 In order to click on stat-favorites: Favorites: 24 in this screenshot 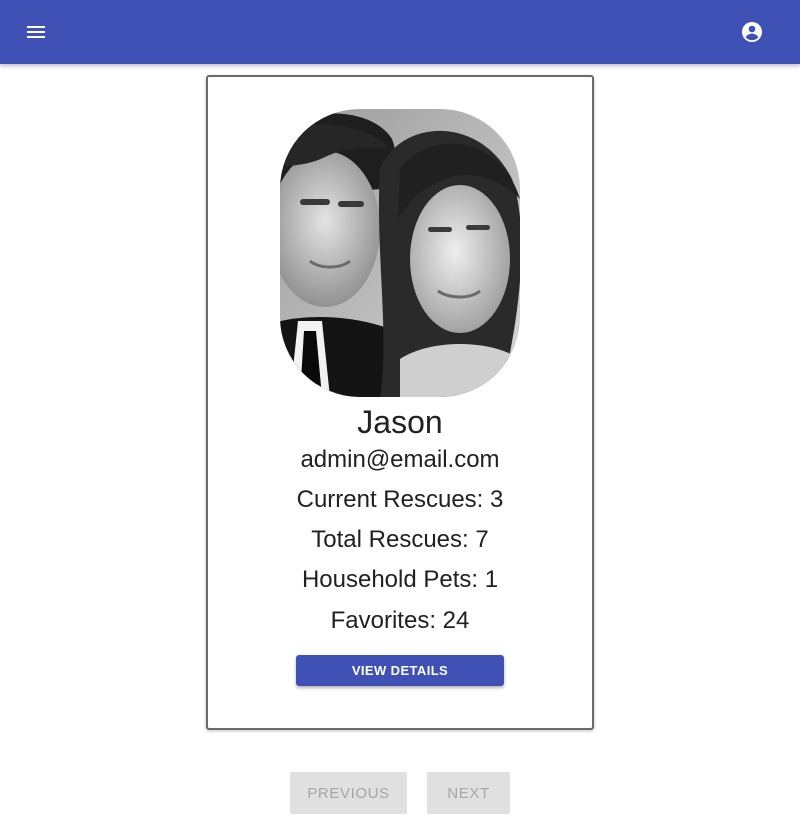, I will do `click(400, 620)`.